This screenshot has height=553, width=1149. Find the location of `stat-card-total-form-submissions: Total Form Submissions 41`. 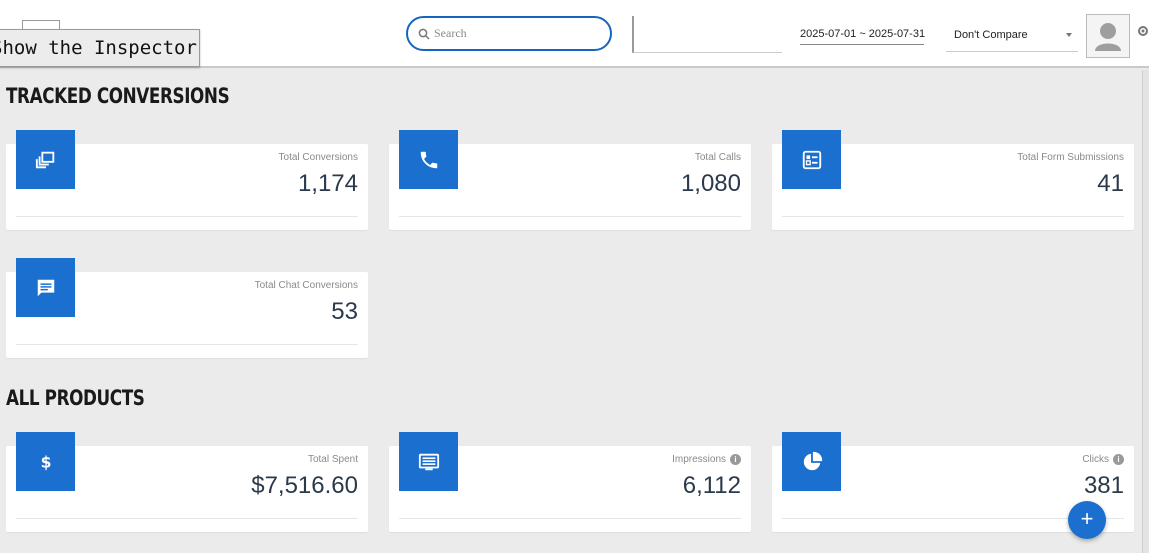

stat-card-total-form-submissions: Total Form Submissions 41 is located at coordinates (953, 180).